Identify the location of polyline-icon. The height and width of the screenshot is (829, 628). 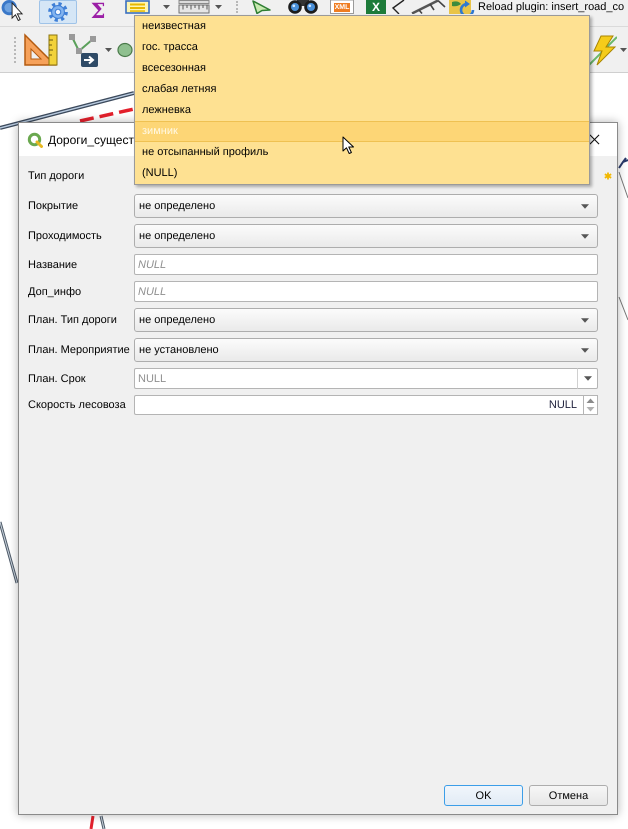
(398, 7).